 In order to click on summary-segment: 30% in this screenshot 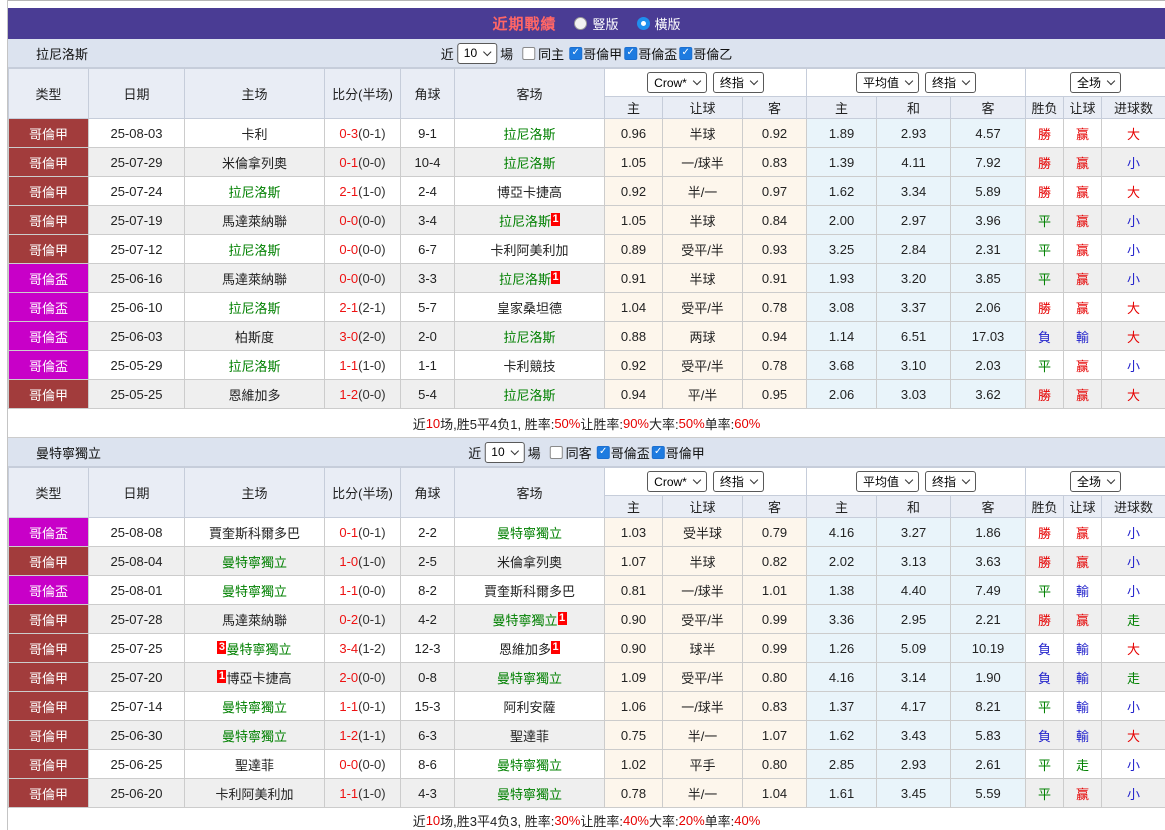, I will do `click(567, 820)`.